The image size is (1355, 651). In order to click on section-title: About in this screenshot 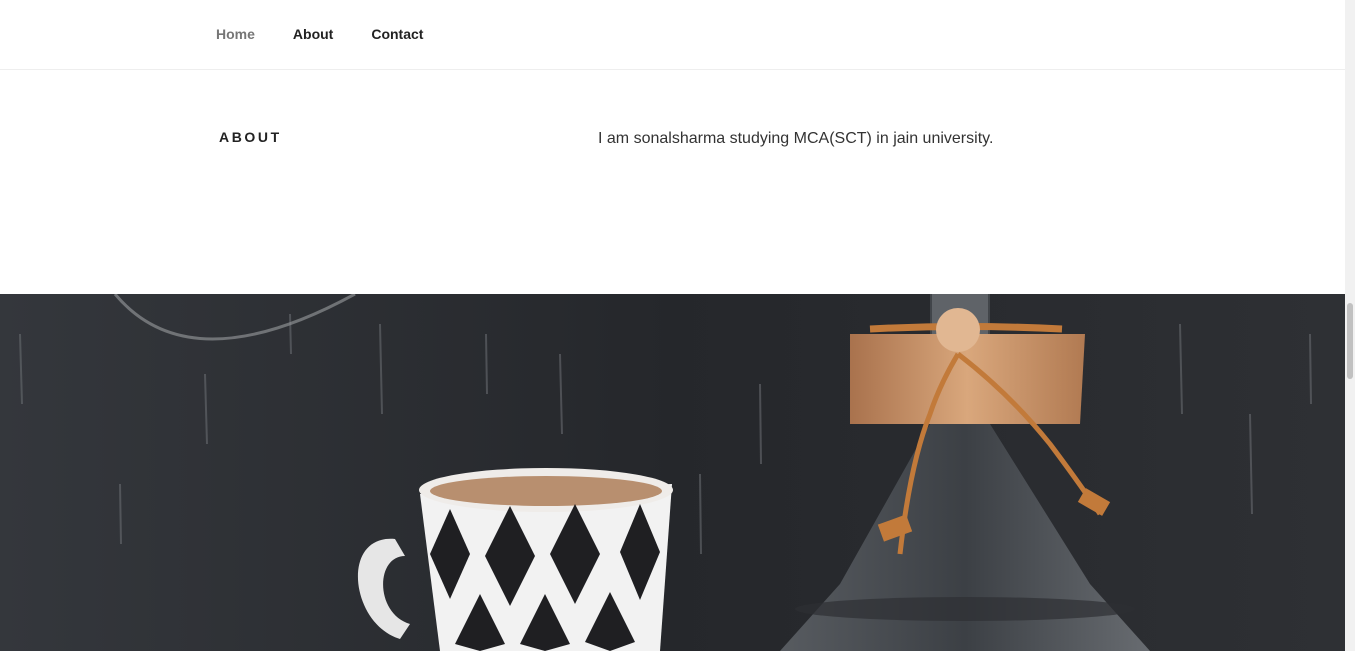, I will do `click(250, 137)`.